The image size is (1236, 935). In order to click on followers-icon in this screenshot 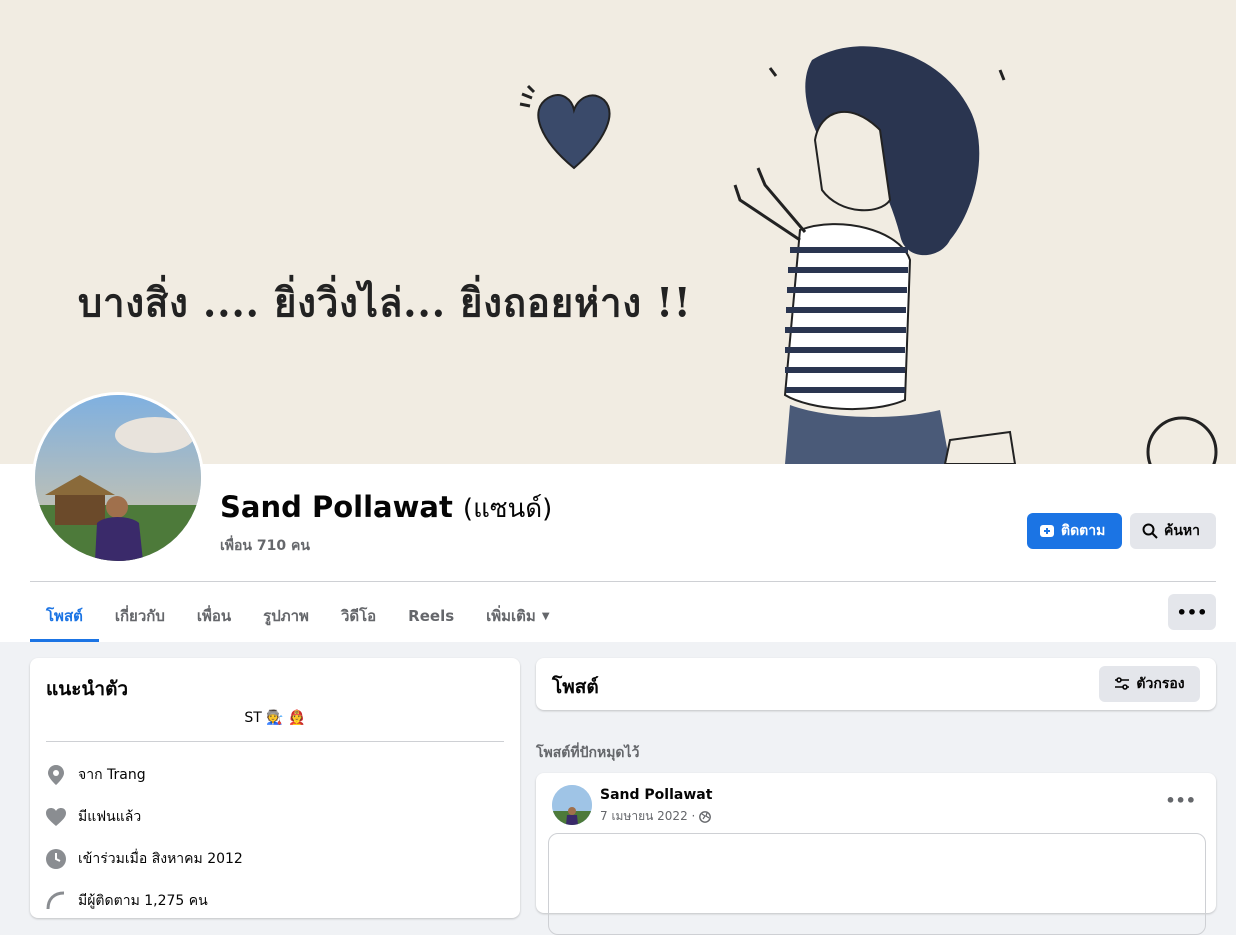, I will do `click(56, 901)`.